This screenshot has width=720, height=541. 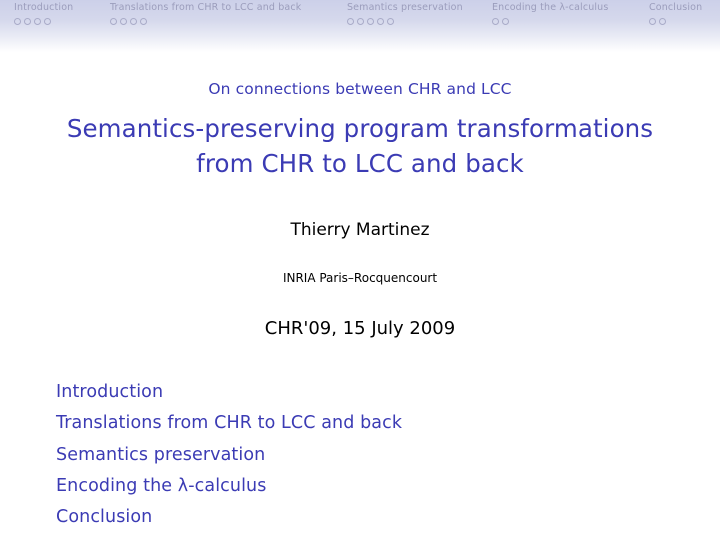 I want to click on presentation-date: CHR'09, 15 July 2009, so click(x=360, y=328).